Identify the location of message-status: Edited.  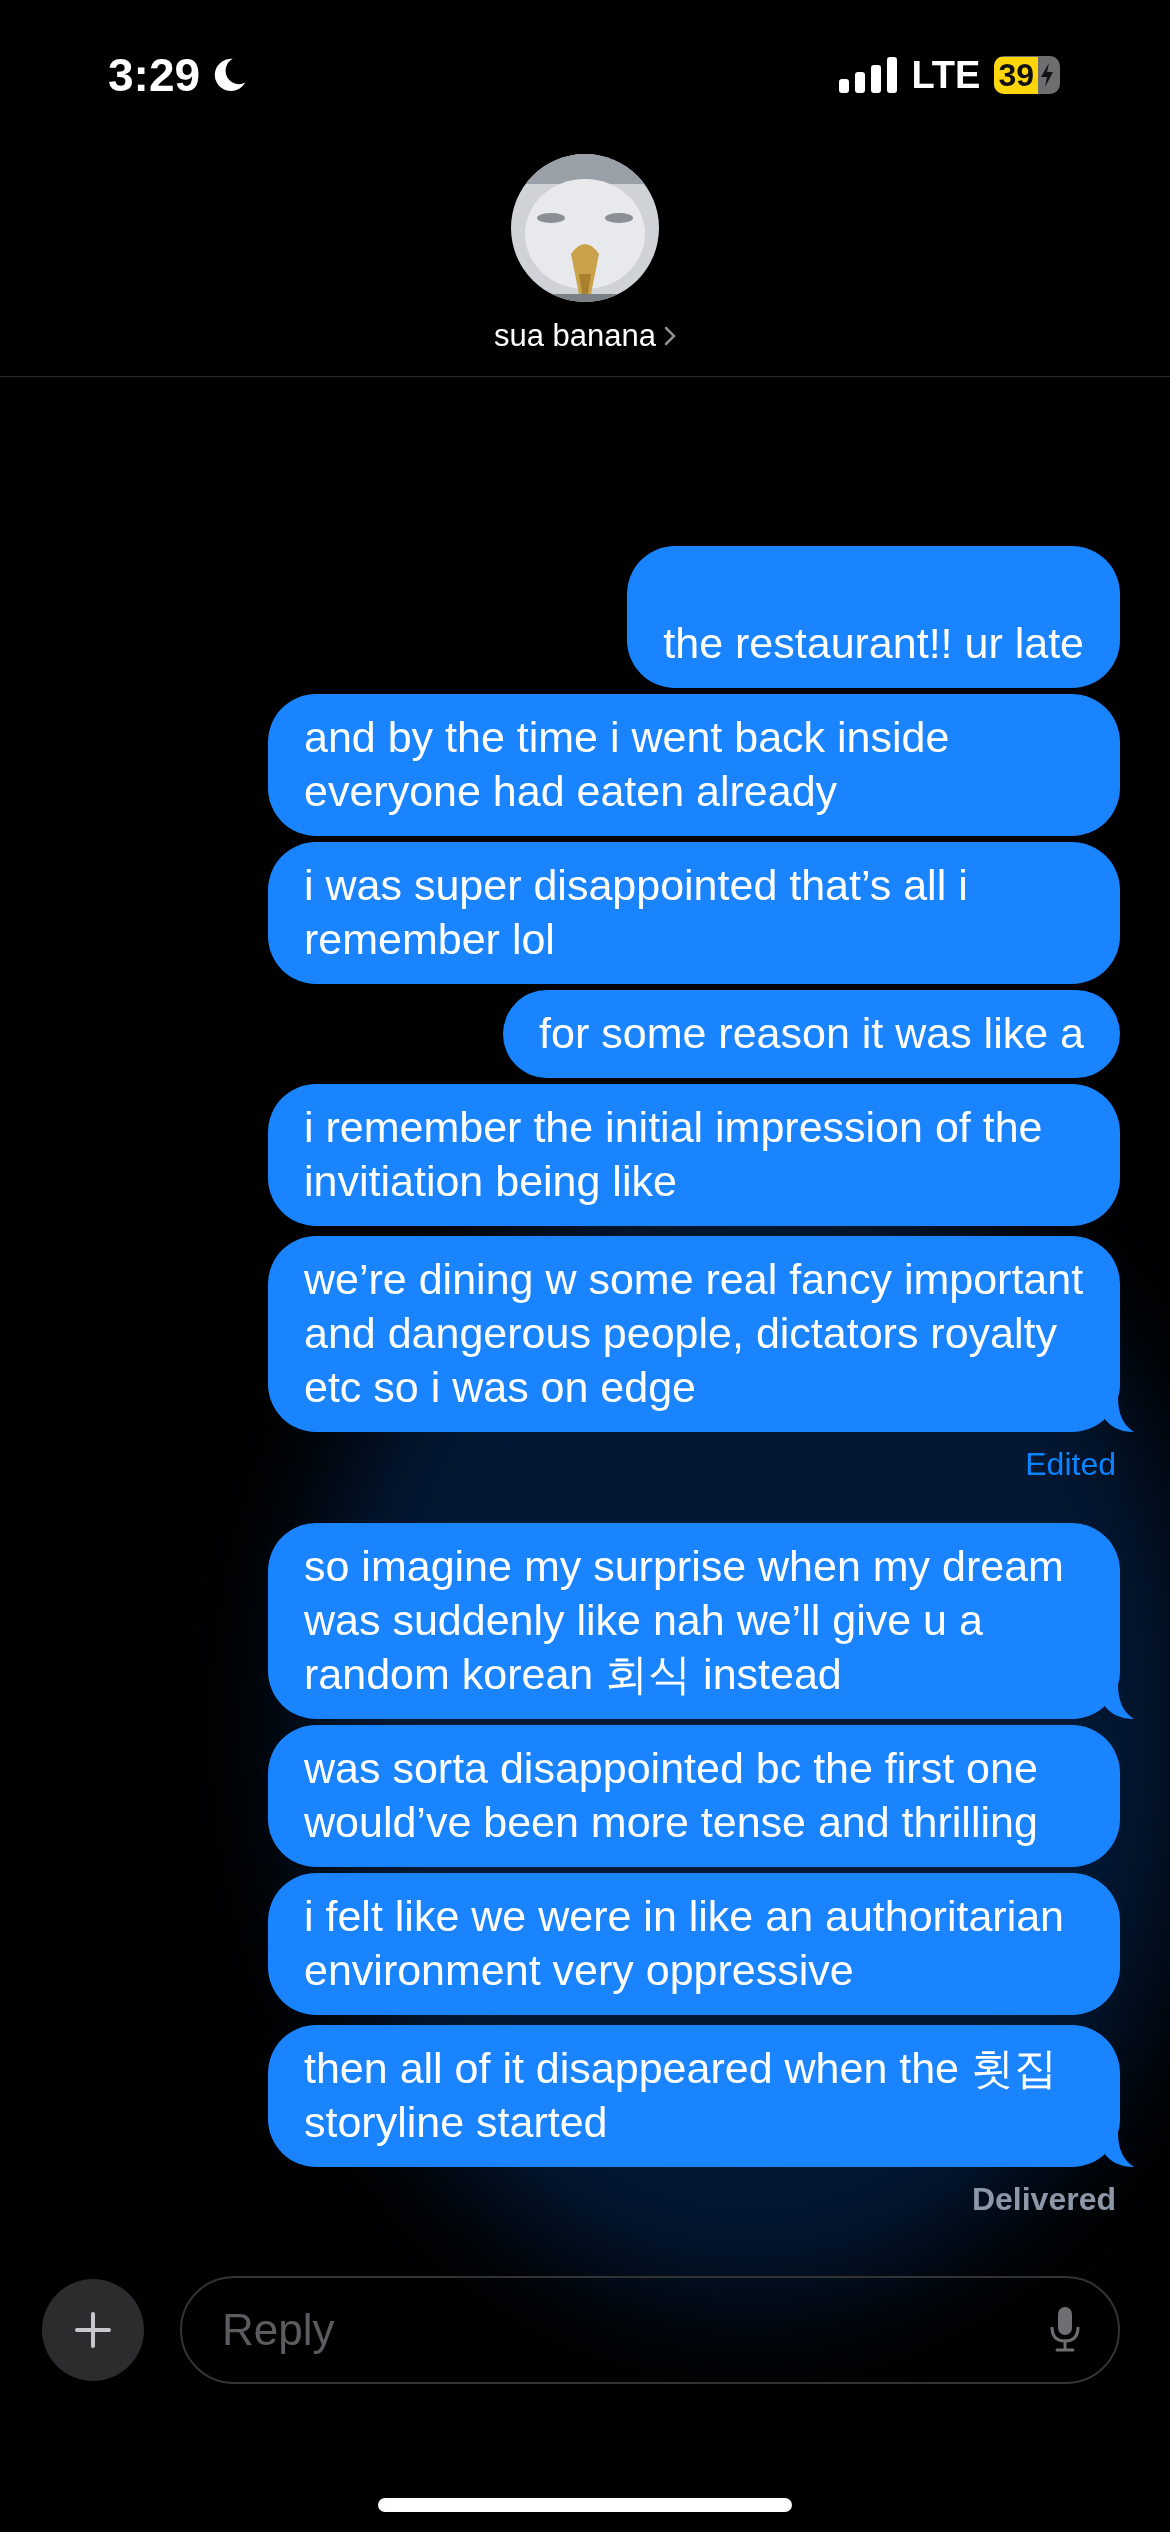
(1070, 1464).